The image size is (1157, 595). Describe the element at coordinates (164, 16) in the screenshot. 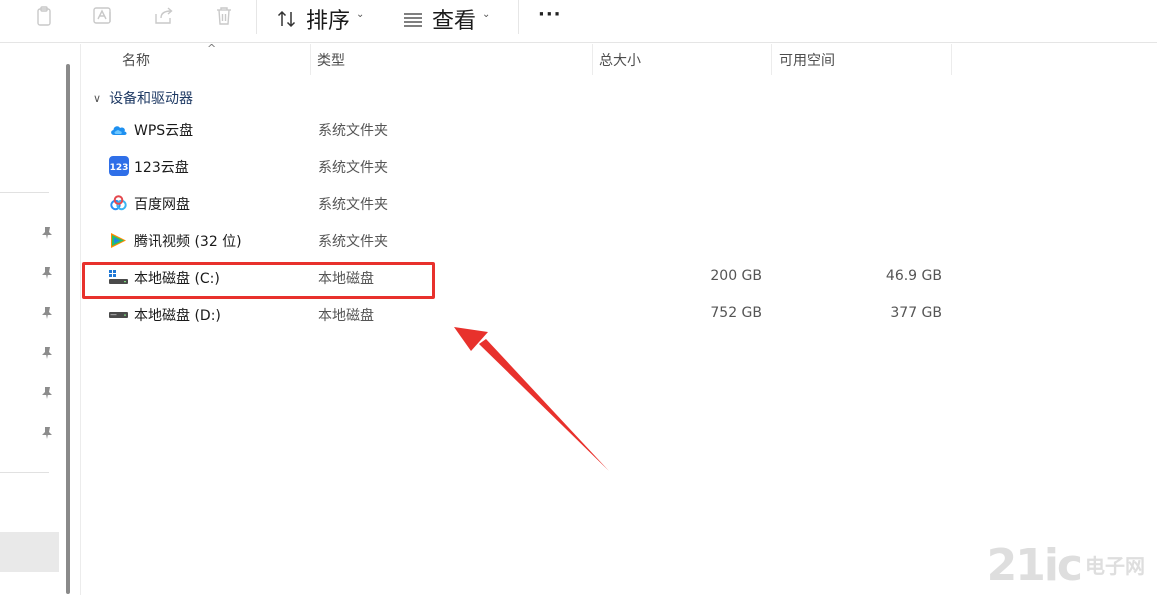

I see `share-icon` at that location.